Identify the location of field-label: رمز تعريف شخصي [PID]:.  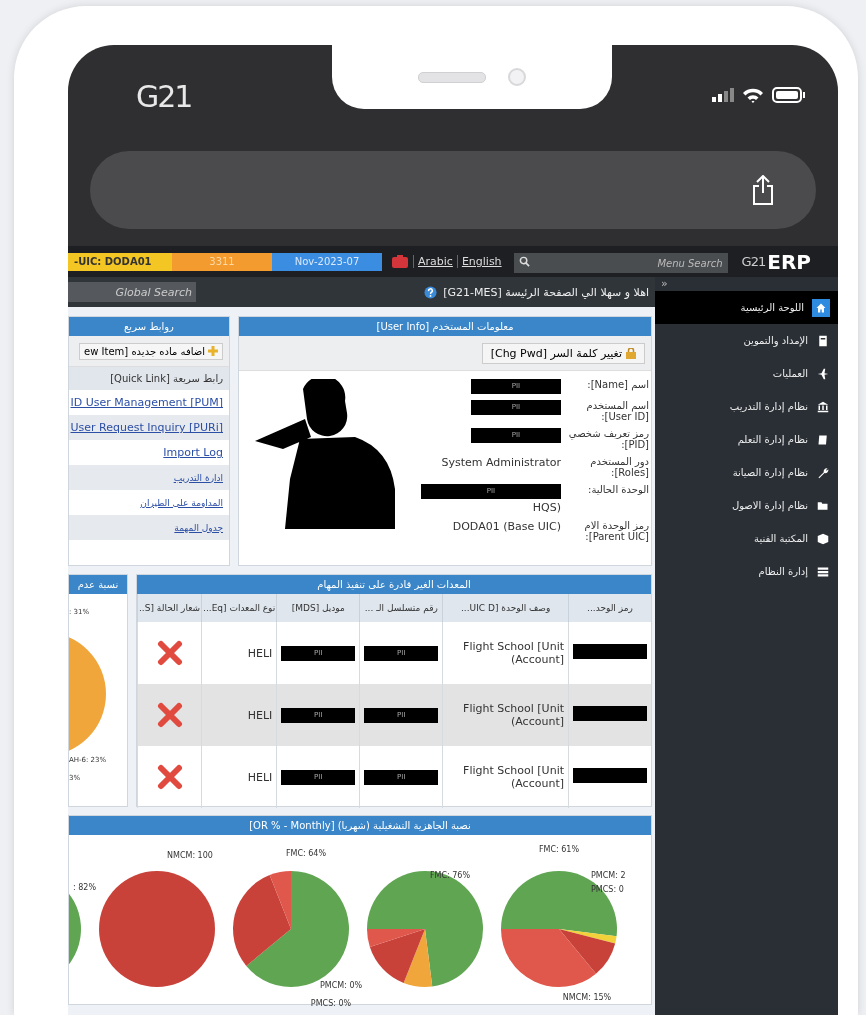
(608, 439).